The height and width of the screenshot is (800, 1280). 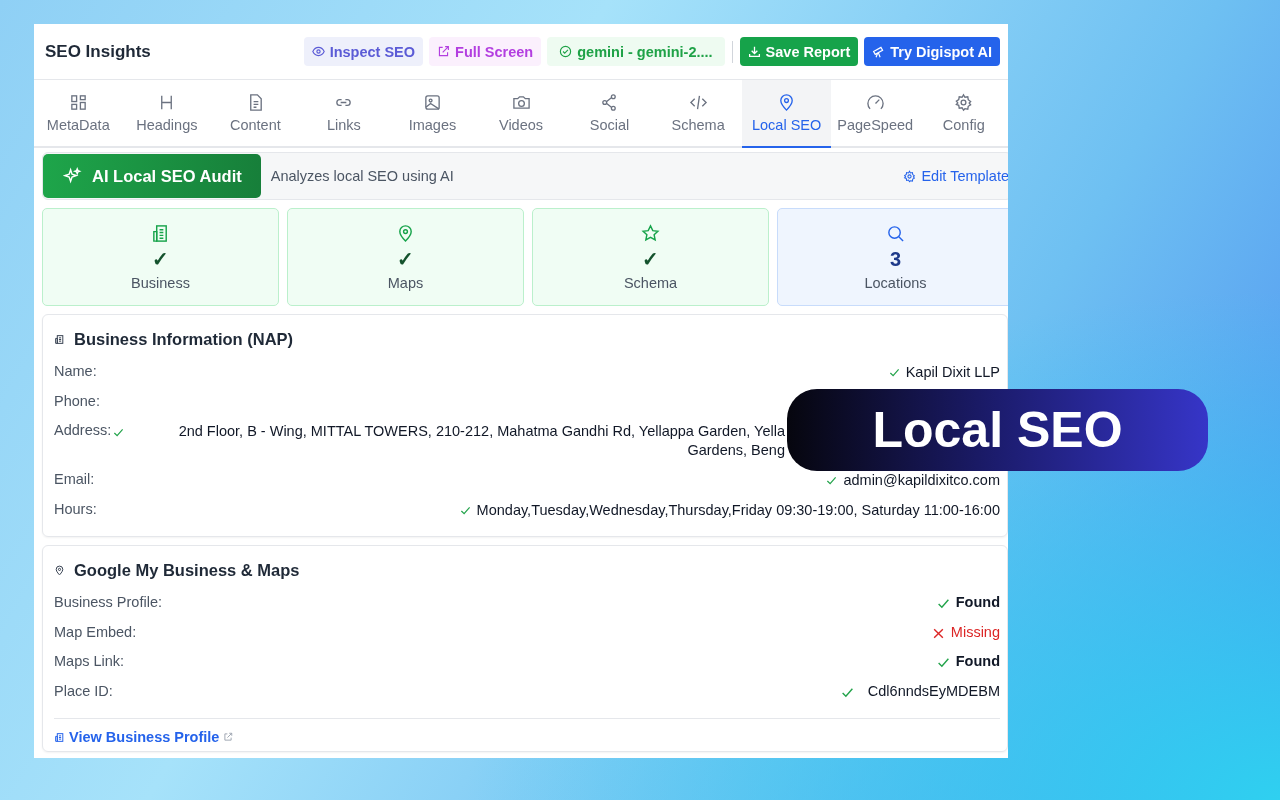 I want to click on header-button: Inspect SEO, so click(x=363, y=51).